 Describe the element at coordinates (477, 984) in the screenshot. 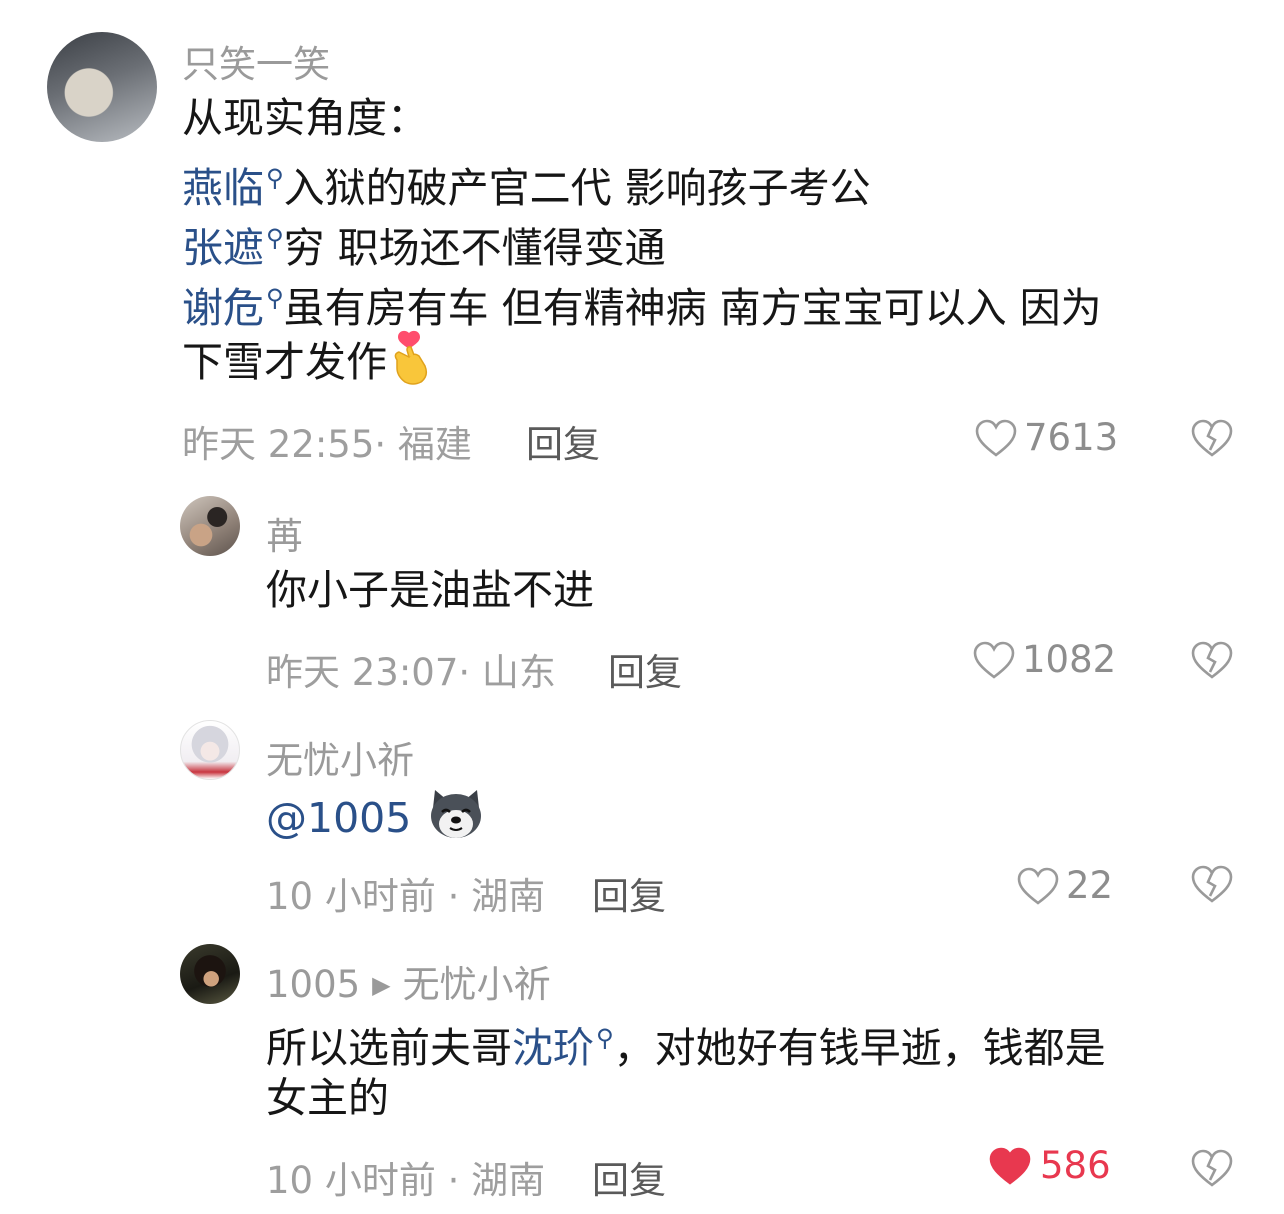

I see `reply-to-username: 无忧小祈` at that location.